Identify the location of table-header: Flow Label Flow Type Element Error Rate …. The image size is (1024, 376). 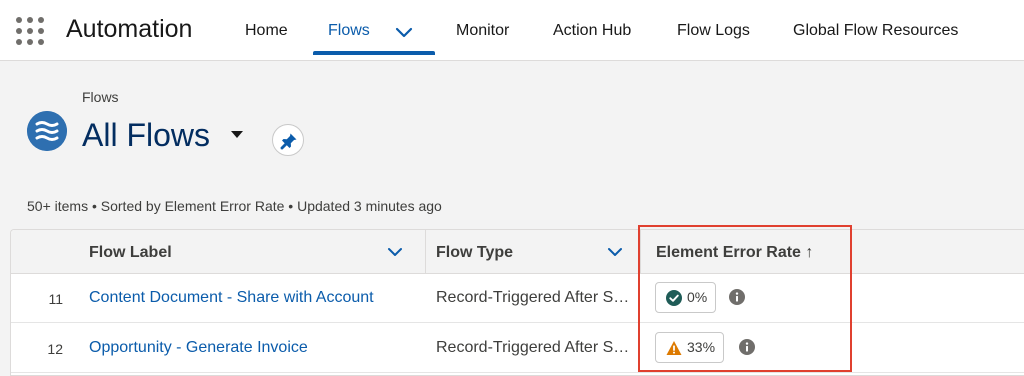
(517, 252).